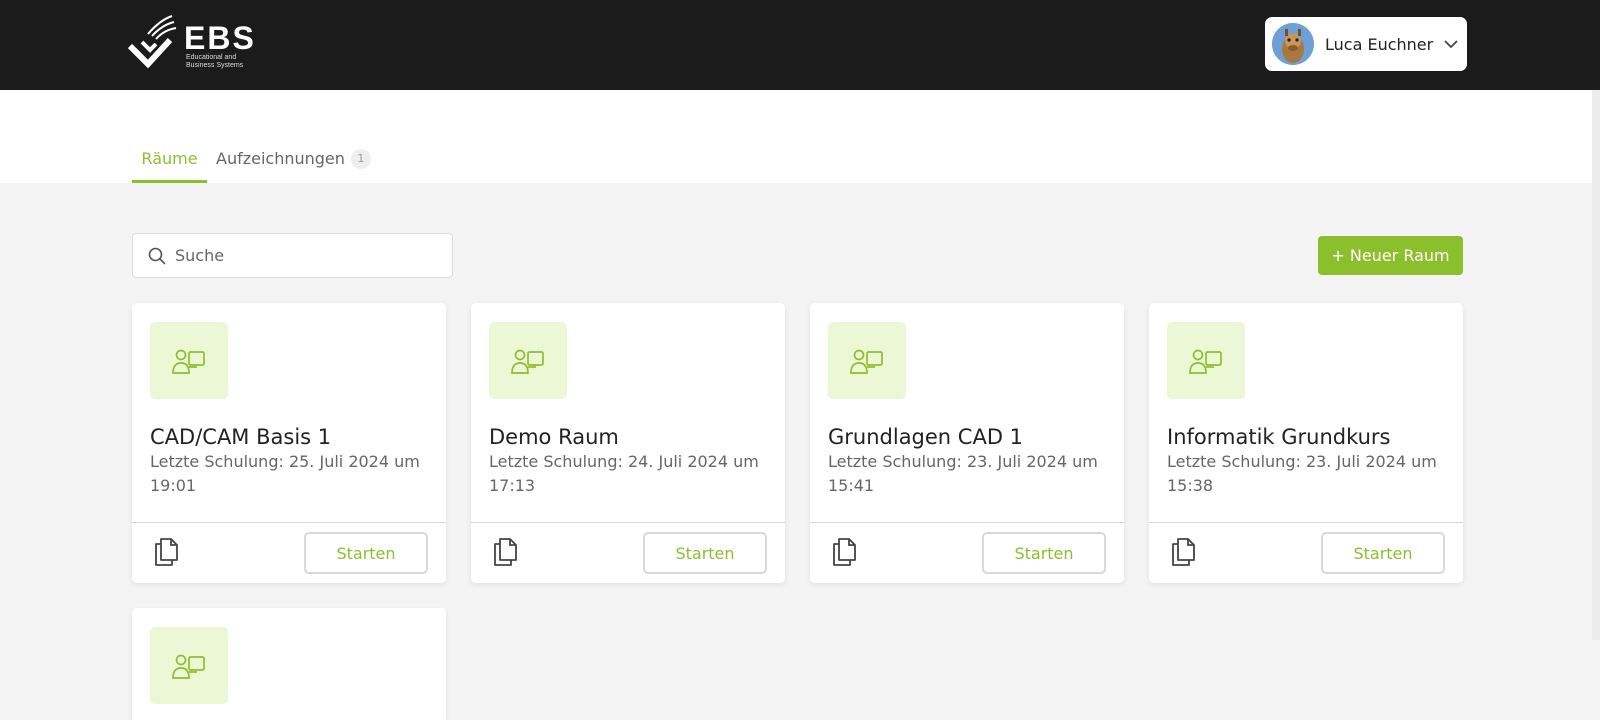 The image size is (1600, 720). I want to click on room-title: CAD/CAM Basis 1, so click(240, 437).